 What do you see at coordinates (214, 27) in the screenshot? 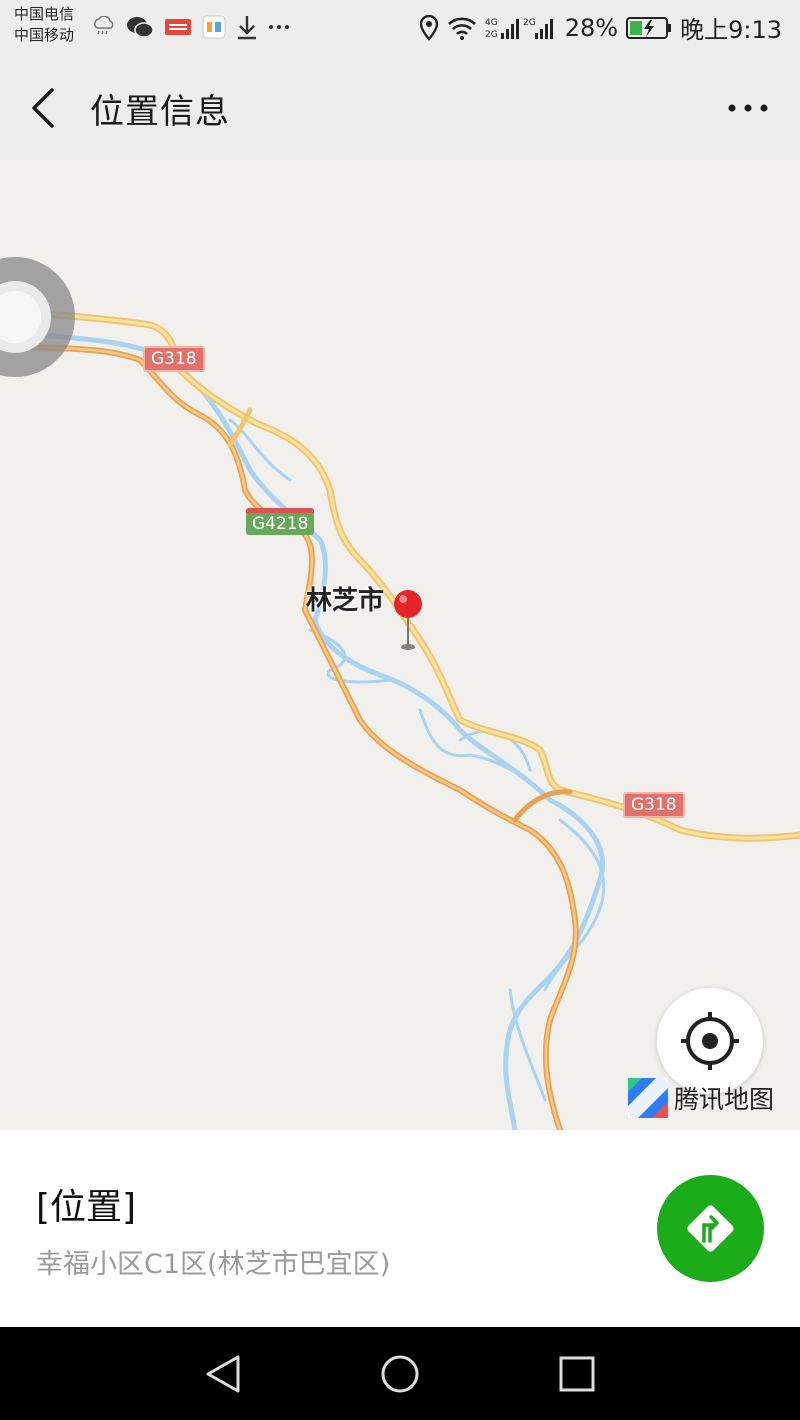
I see `58-icon` at bounding box center [214, 27].